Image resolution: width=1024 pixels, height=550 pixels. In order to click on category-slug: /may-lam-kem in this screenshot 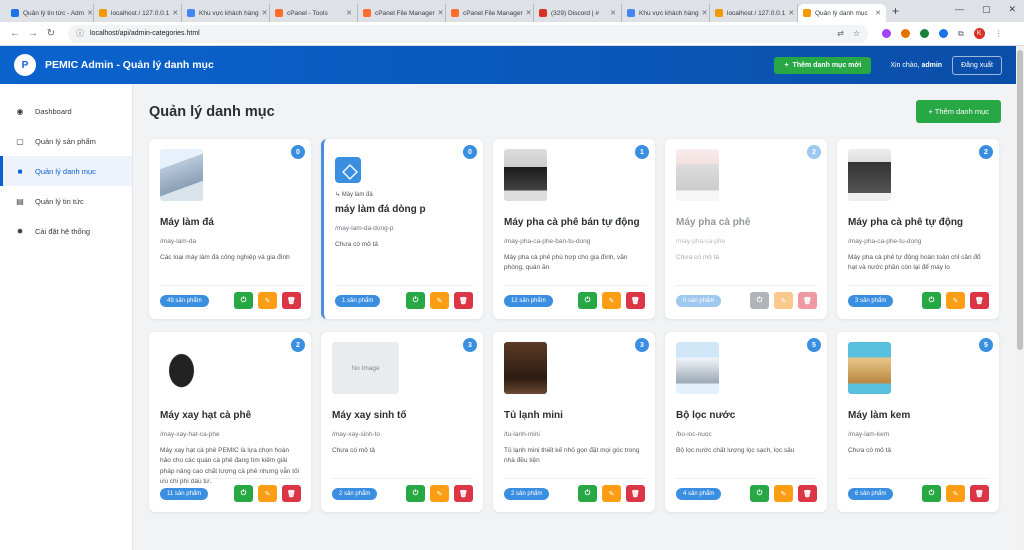, I will do `click(869, 434)`.